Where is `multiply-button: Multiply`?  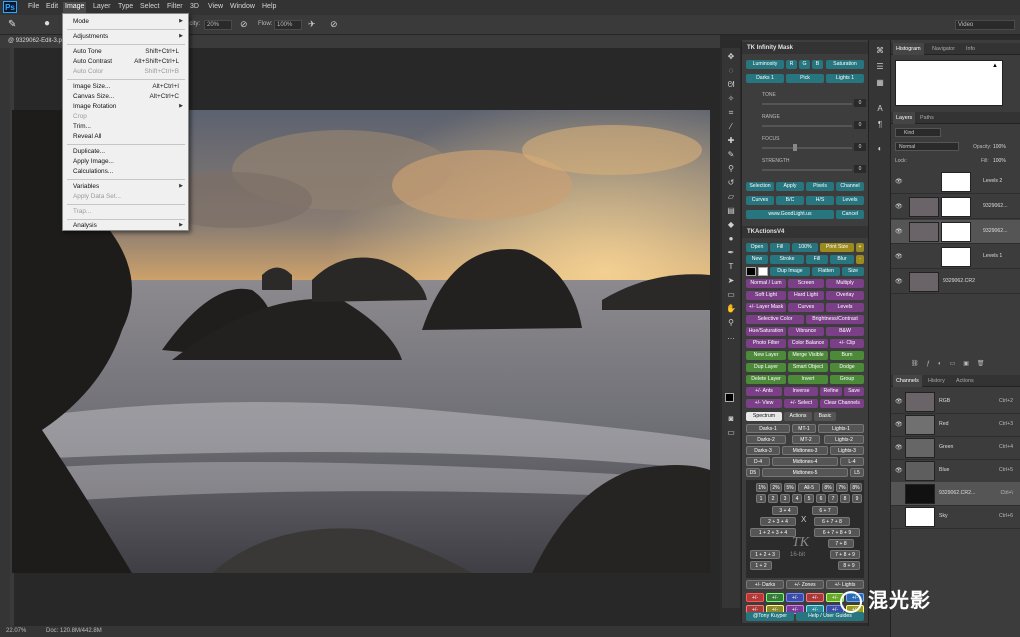
multiply-button: Multiply is located at coordinates (845, 283).